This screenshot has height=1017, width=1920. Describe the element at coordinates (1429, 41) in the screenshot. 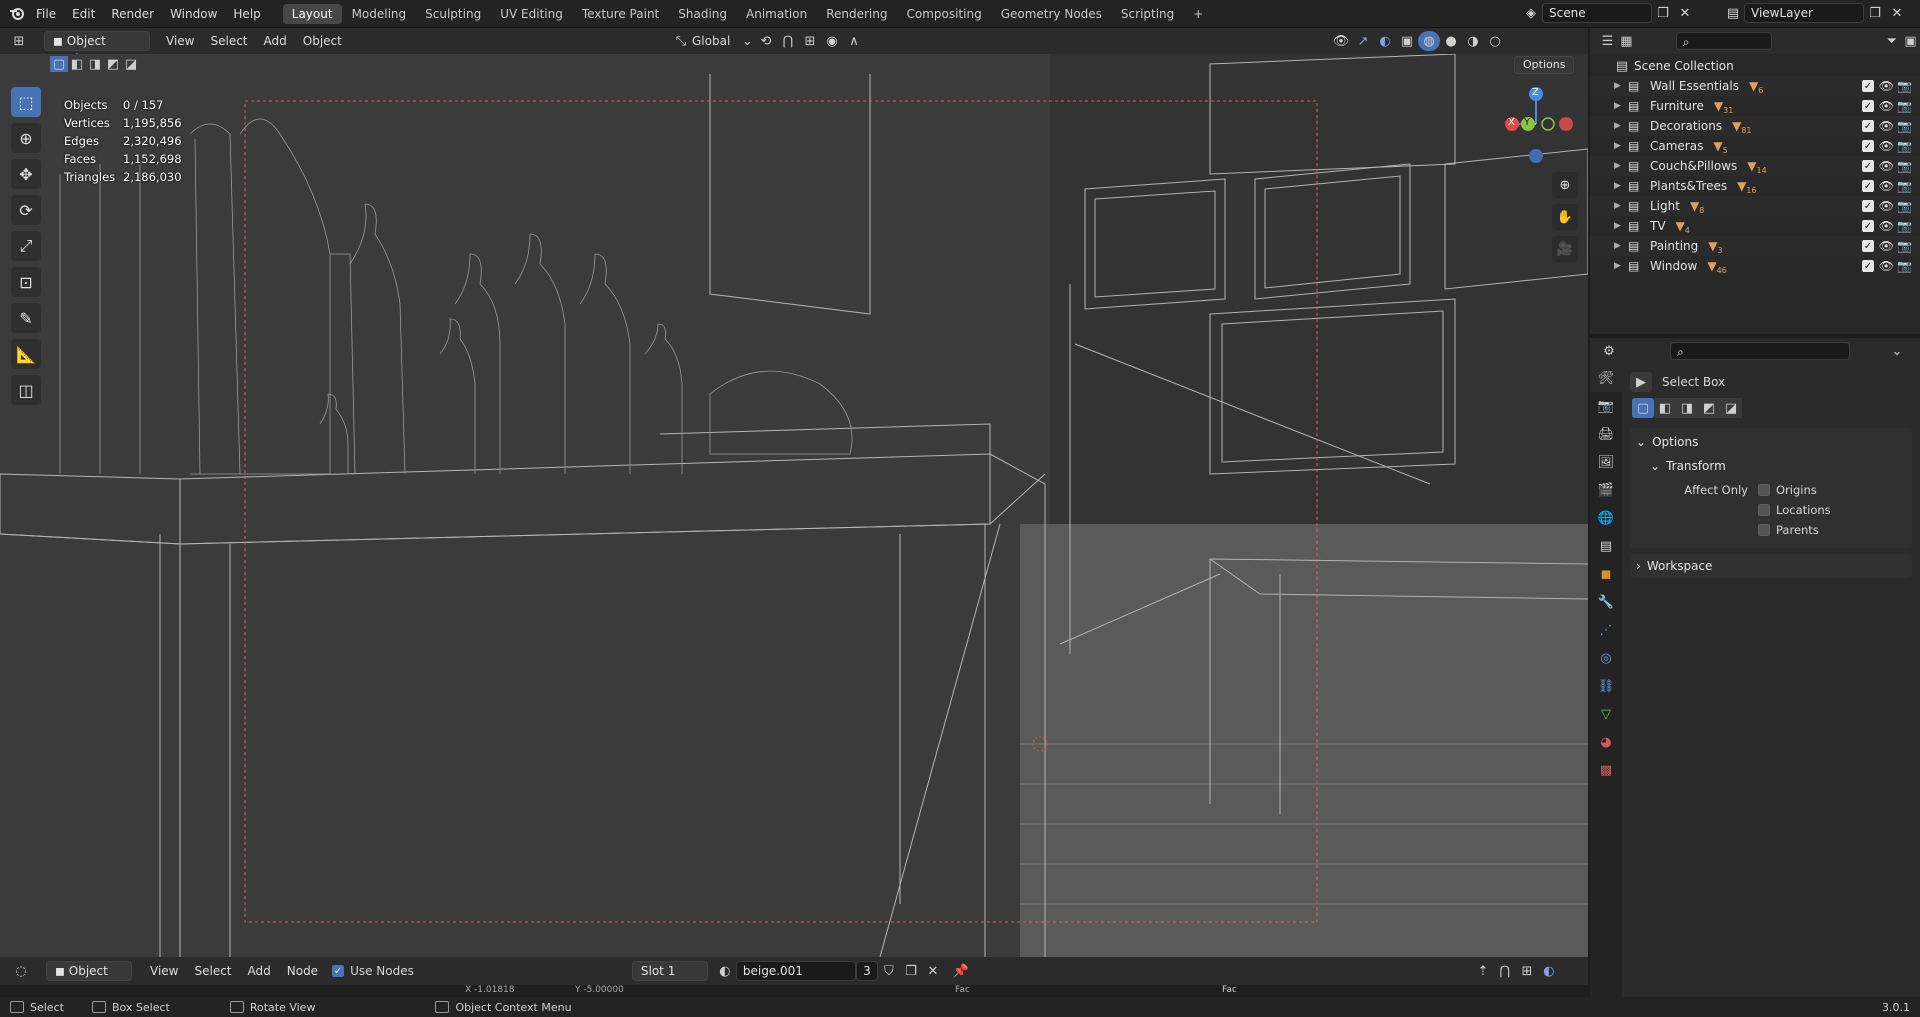

I see `shading-wireframe-icon: ◍` at that location.